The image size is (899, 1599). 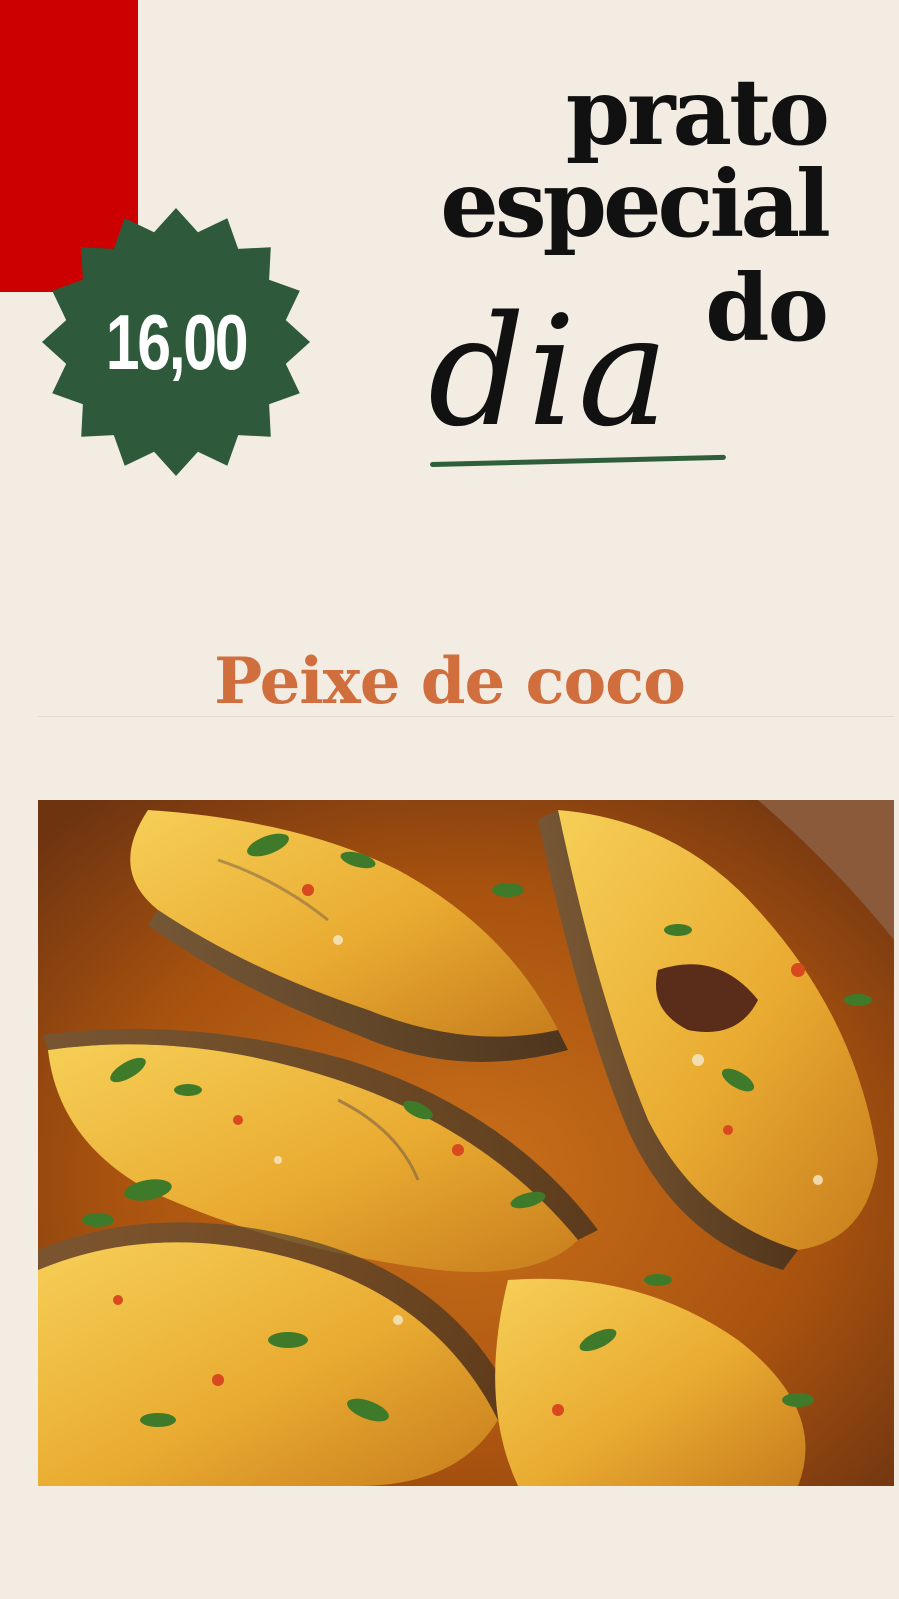 What do you see at coordinates (549, 371) in the screenshot?
I see `title-dia: dia` at bounding box center [549, 371].